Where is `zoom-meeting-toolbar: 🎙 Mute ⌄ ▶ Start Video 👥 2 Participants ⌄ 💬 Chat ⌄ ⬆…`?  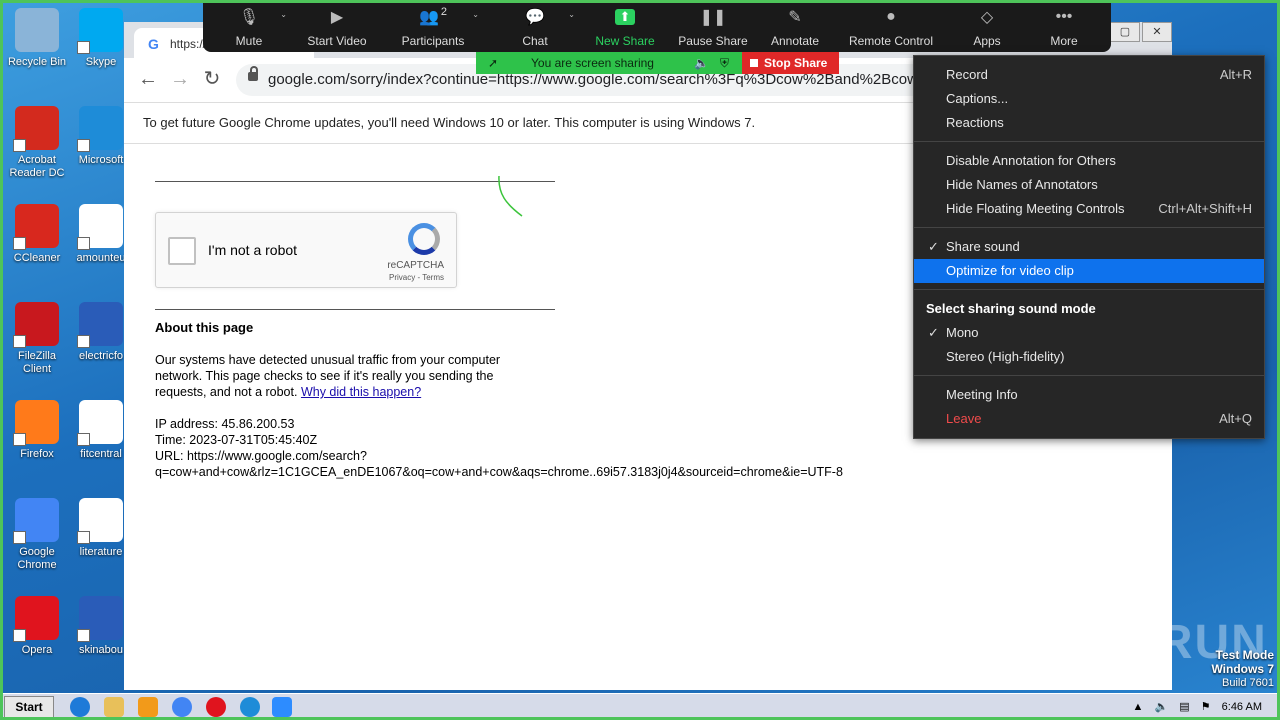 zoom-meeting-toolbar: 🎙 Mute ⌄ ▶ Start Video 👥 2 Participants ⌄ 💬 Chat ⌄ ⬆… is located at coordinates (657, 26).